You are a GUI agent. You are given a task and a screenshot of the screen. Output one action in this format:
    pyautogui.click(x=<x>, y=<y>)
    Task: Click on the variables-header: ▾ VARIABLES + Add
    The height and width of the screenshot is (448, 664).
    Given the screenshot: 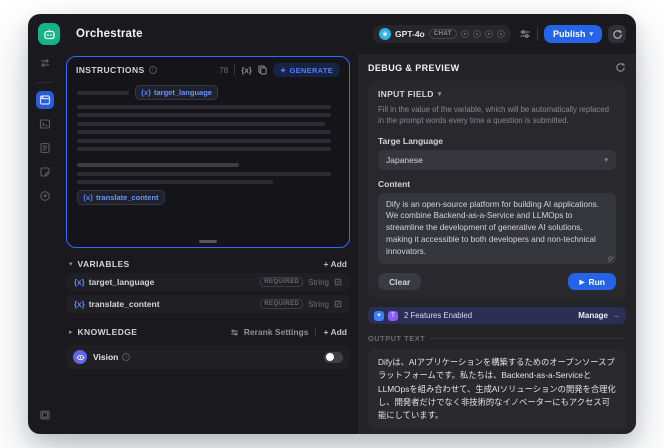 What is the action you would take?
    pyautogui.click(x=208, y=264)
    